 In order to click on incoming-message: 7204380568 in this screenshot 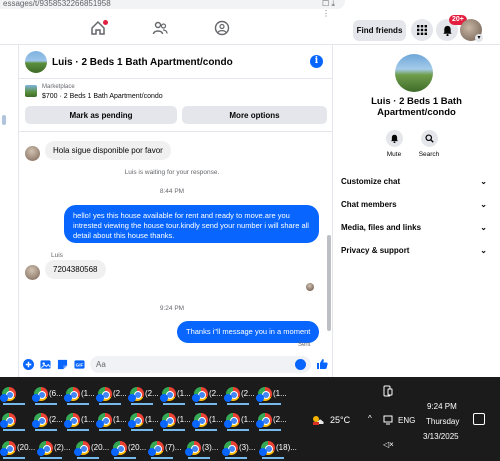, I will do `click(75, 269)`.